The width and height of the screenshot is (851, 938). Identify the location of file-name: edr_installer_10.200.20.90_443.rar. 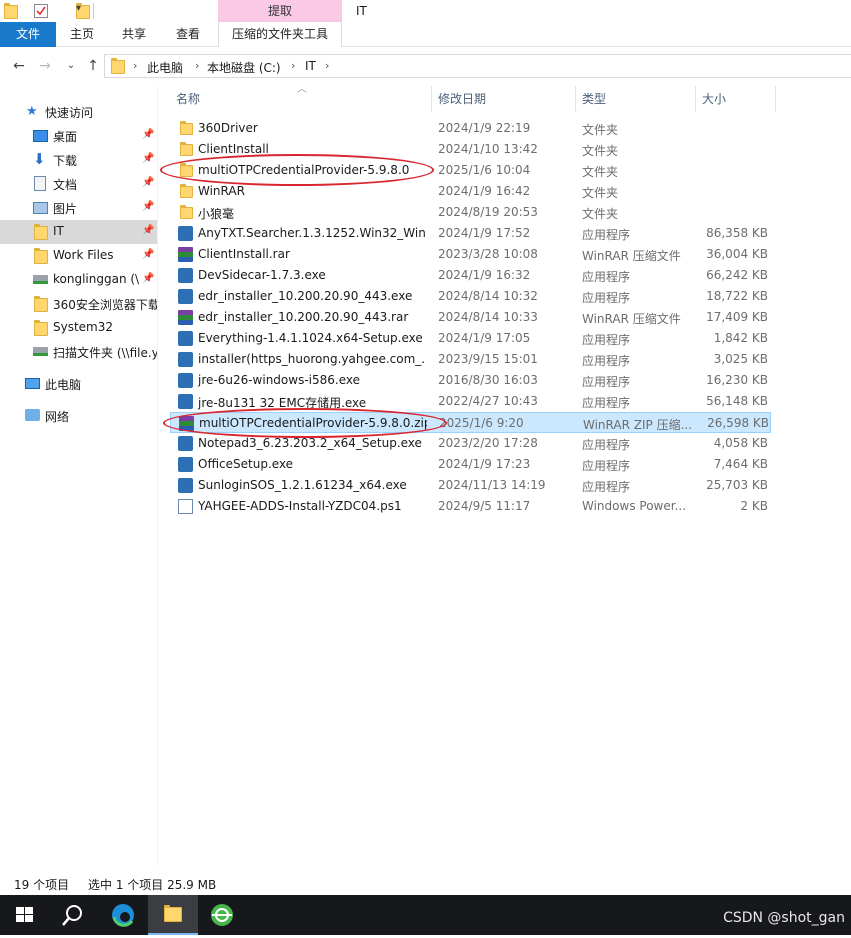
(303, 317).